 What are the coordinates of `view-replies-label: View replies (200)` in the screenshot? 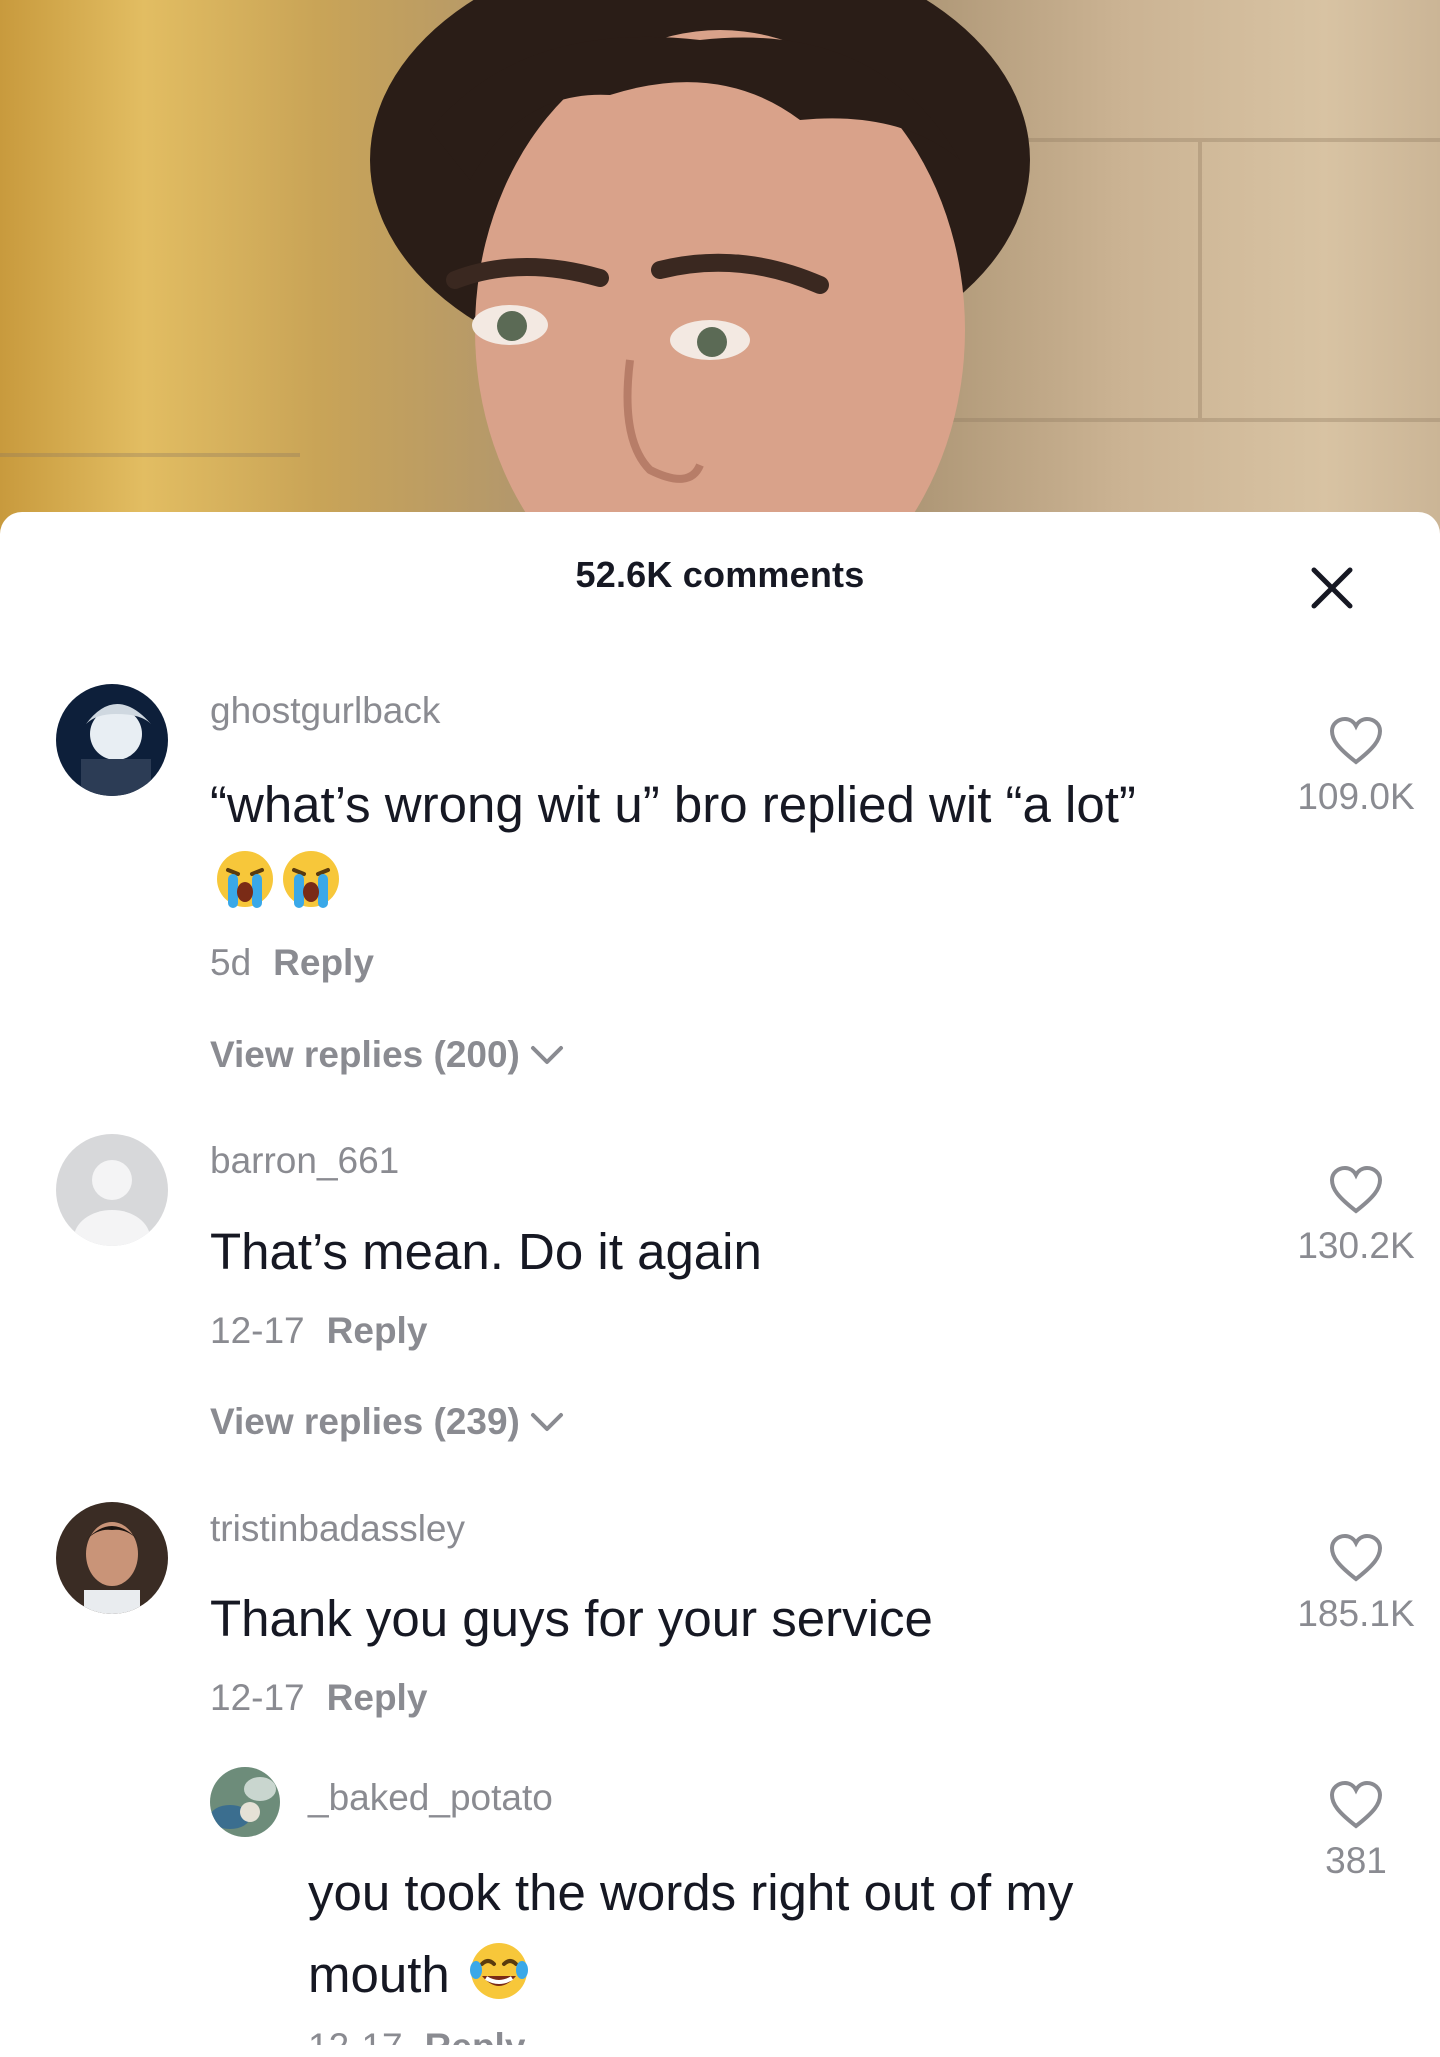 It's located at (365, 1054).